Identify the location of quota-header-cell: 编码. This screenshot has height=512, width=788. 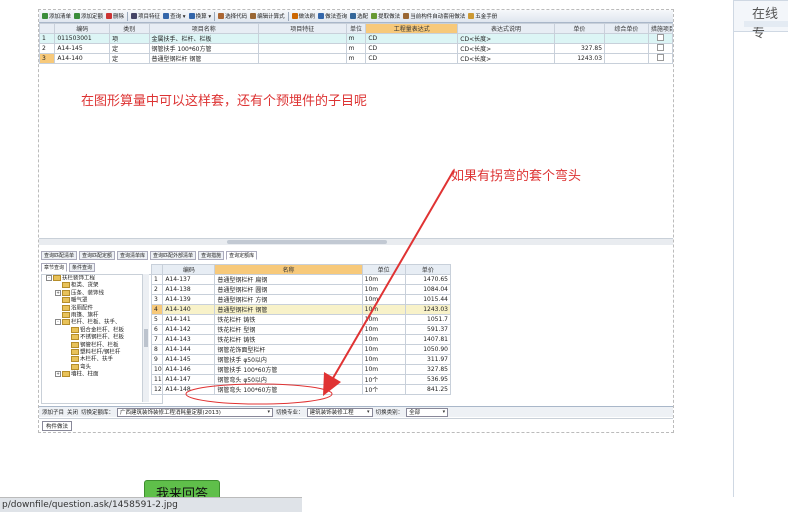
(189, 269).